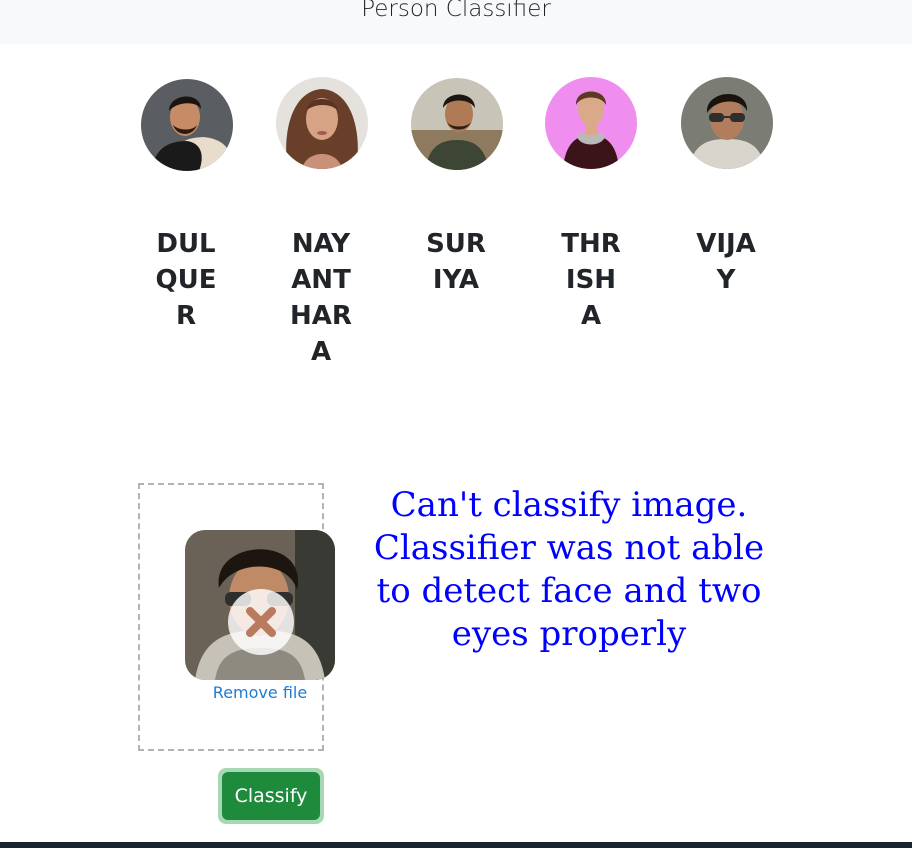  What do you see at coordinates (456, 11) in the screenshot?
I see `page-title: Person Classifier` at bounding box center [456, 11].